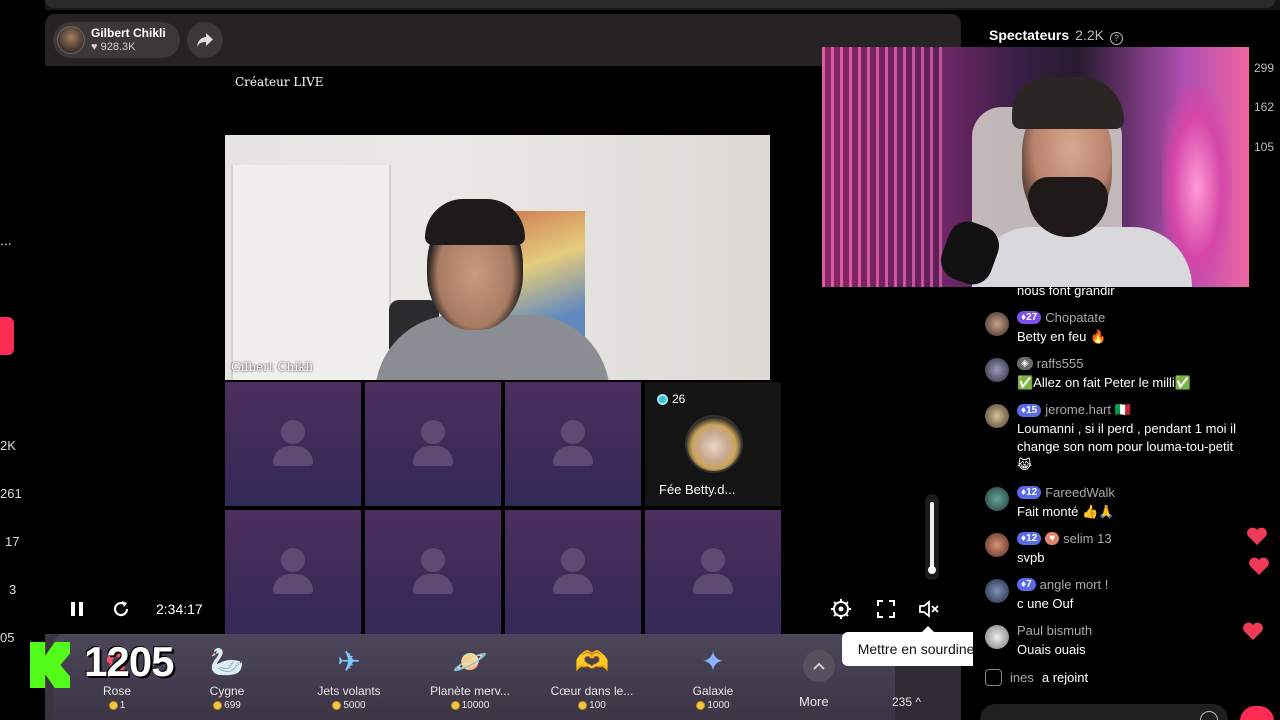  I want to click on chat-header: ◈ raffs555, so click(1050, 363).